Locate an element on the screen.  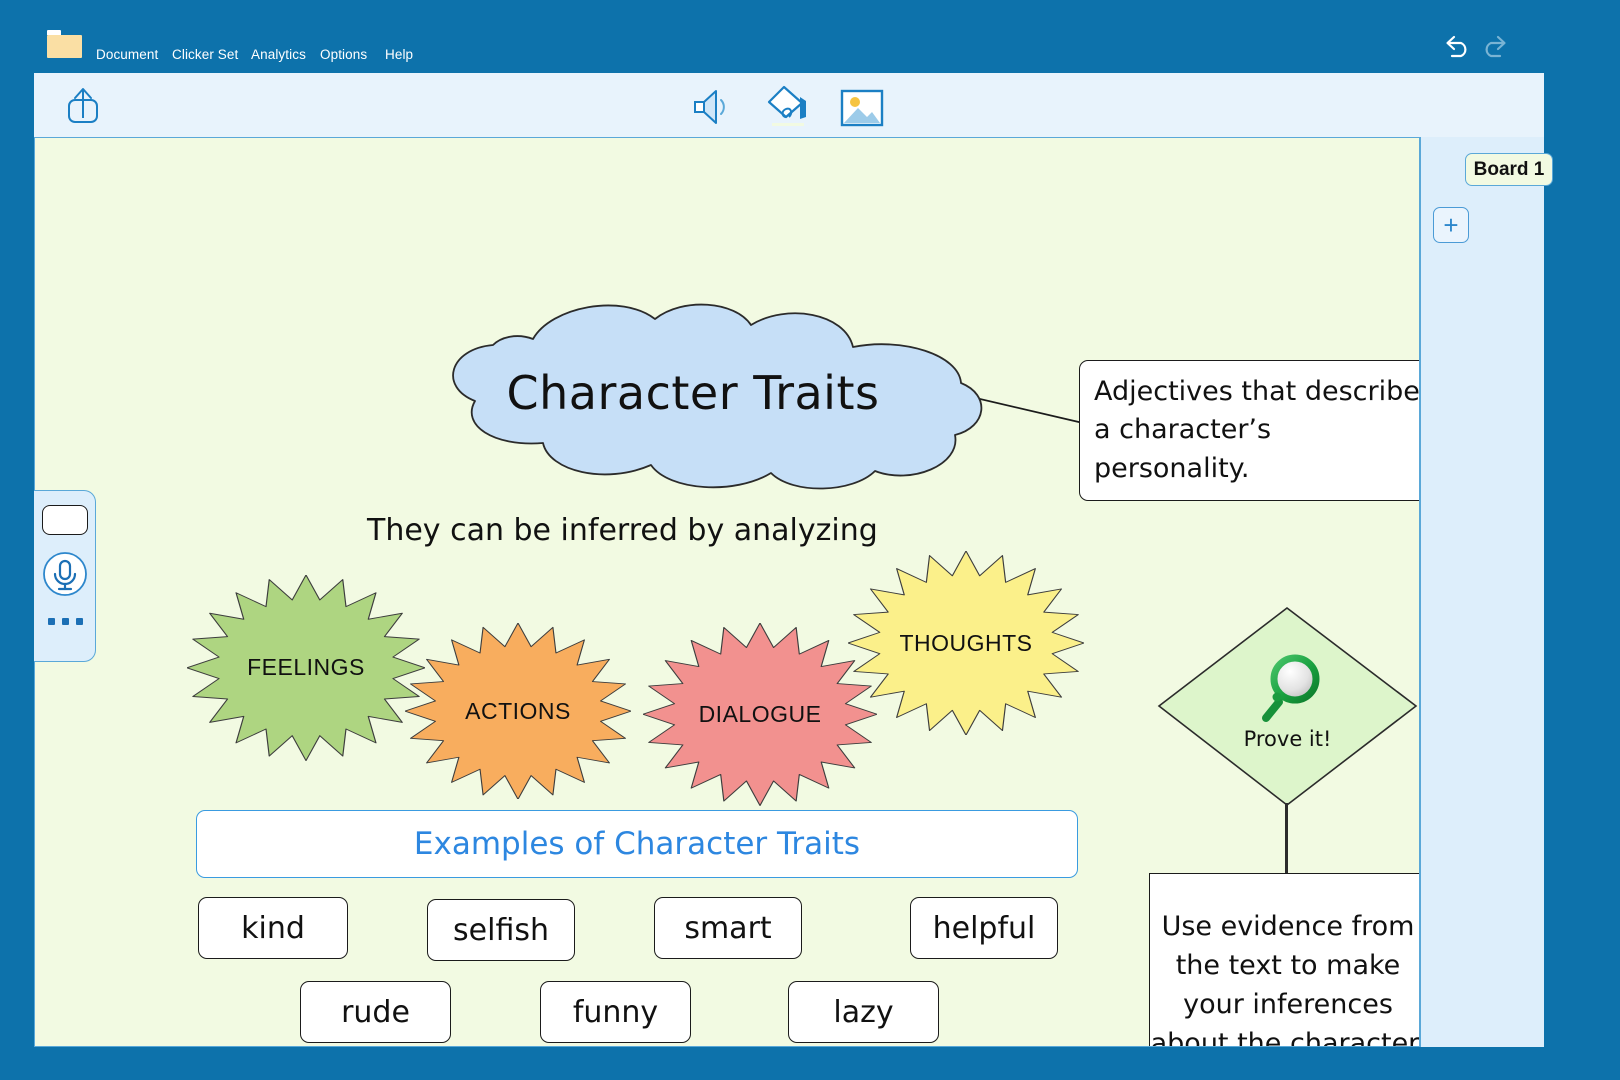
add-board-button: + is located at coordinates (1451, 225).